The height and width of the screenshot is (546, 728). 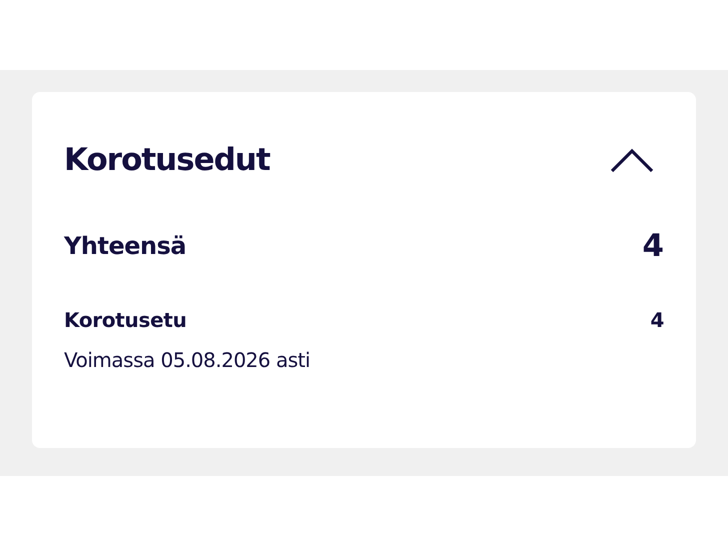 What do you see at coordinates (167, 160) in the screenshot?
I see `card-title: Korotusedut` at bounding box center [167, 160].